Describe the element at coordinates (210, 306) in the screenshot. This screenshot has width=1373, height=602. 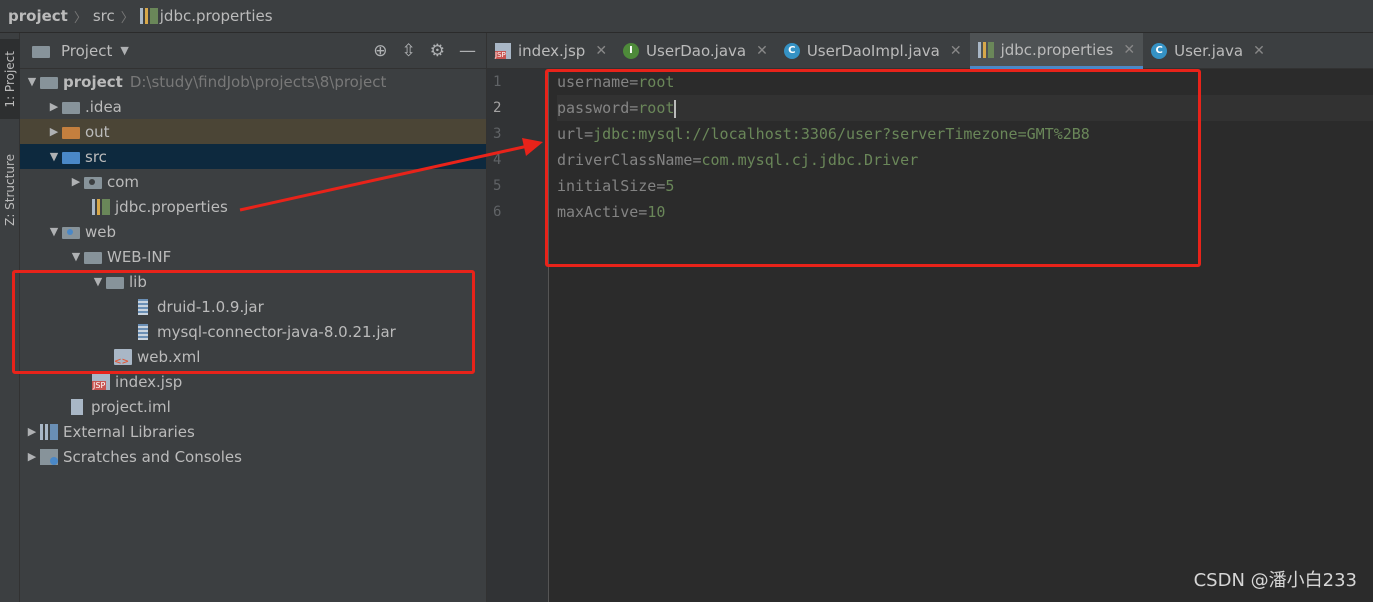
I see `tree-label: druid-1.0.9.jar` at that location.